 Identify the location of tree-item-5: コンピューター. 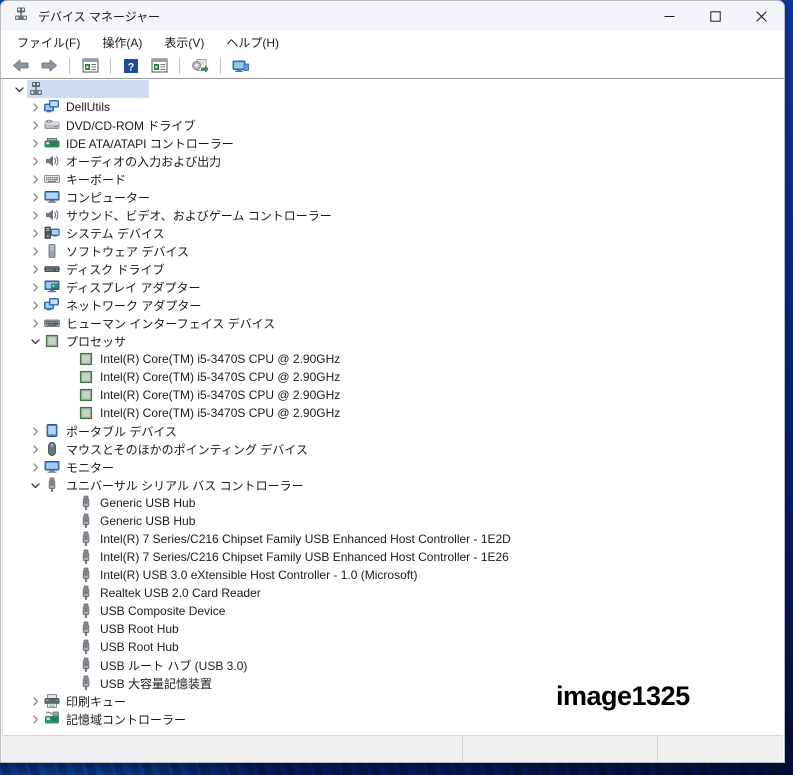
(393, 197).